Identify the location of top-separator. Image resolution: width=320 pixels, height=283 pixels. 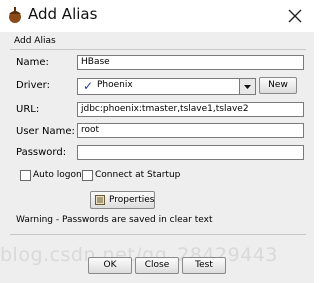
(158, 49).